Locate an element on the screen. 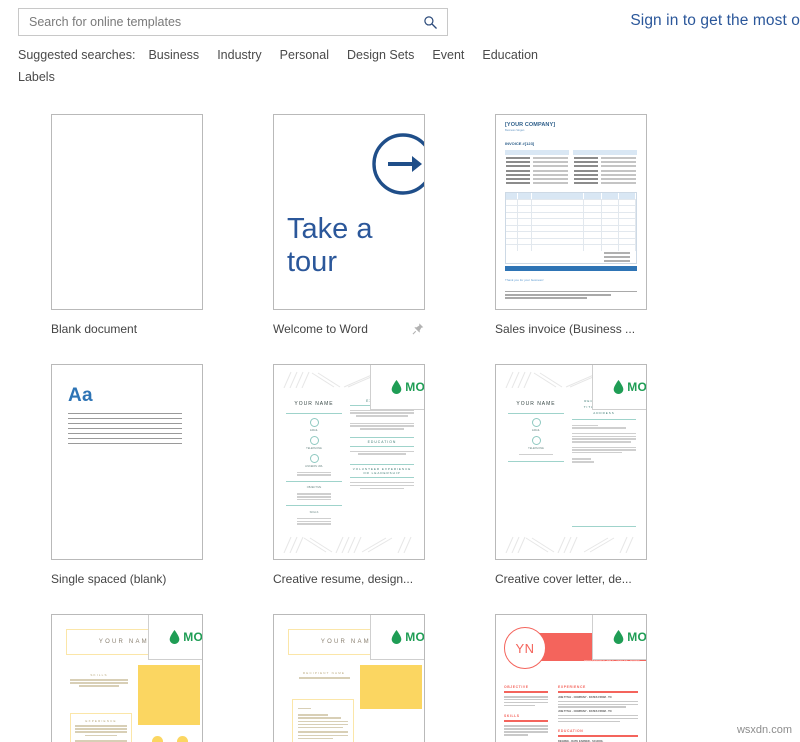 This screenshot has height=742, width=800. cover-bottom-rule is located at coordinates (604, 526).